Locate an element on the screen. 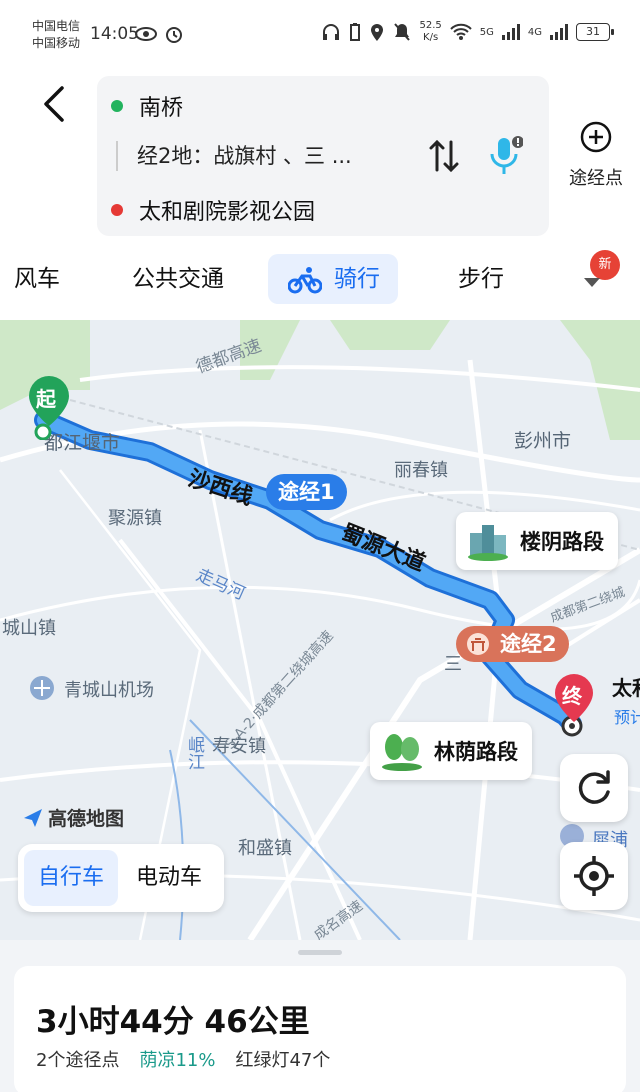  refresh-button is located at coordinates (594, 788).